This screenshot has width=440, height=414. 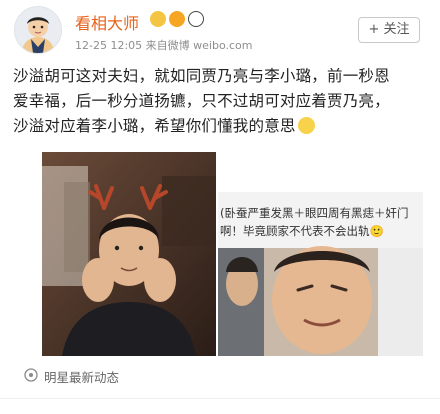 I want to click on topic-star-icon, so click(x=31, y=375).